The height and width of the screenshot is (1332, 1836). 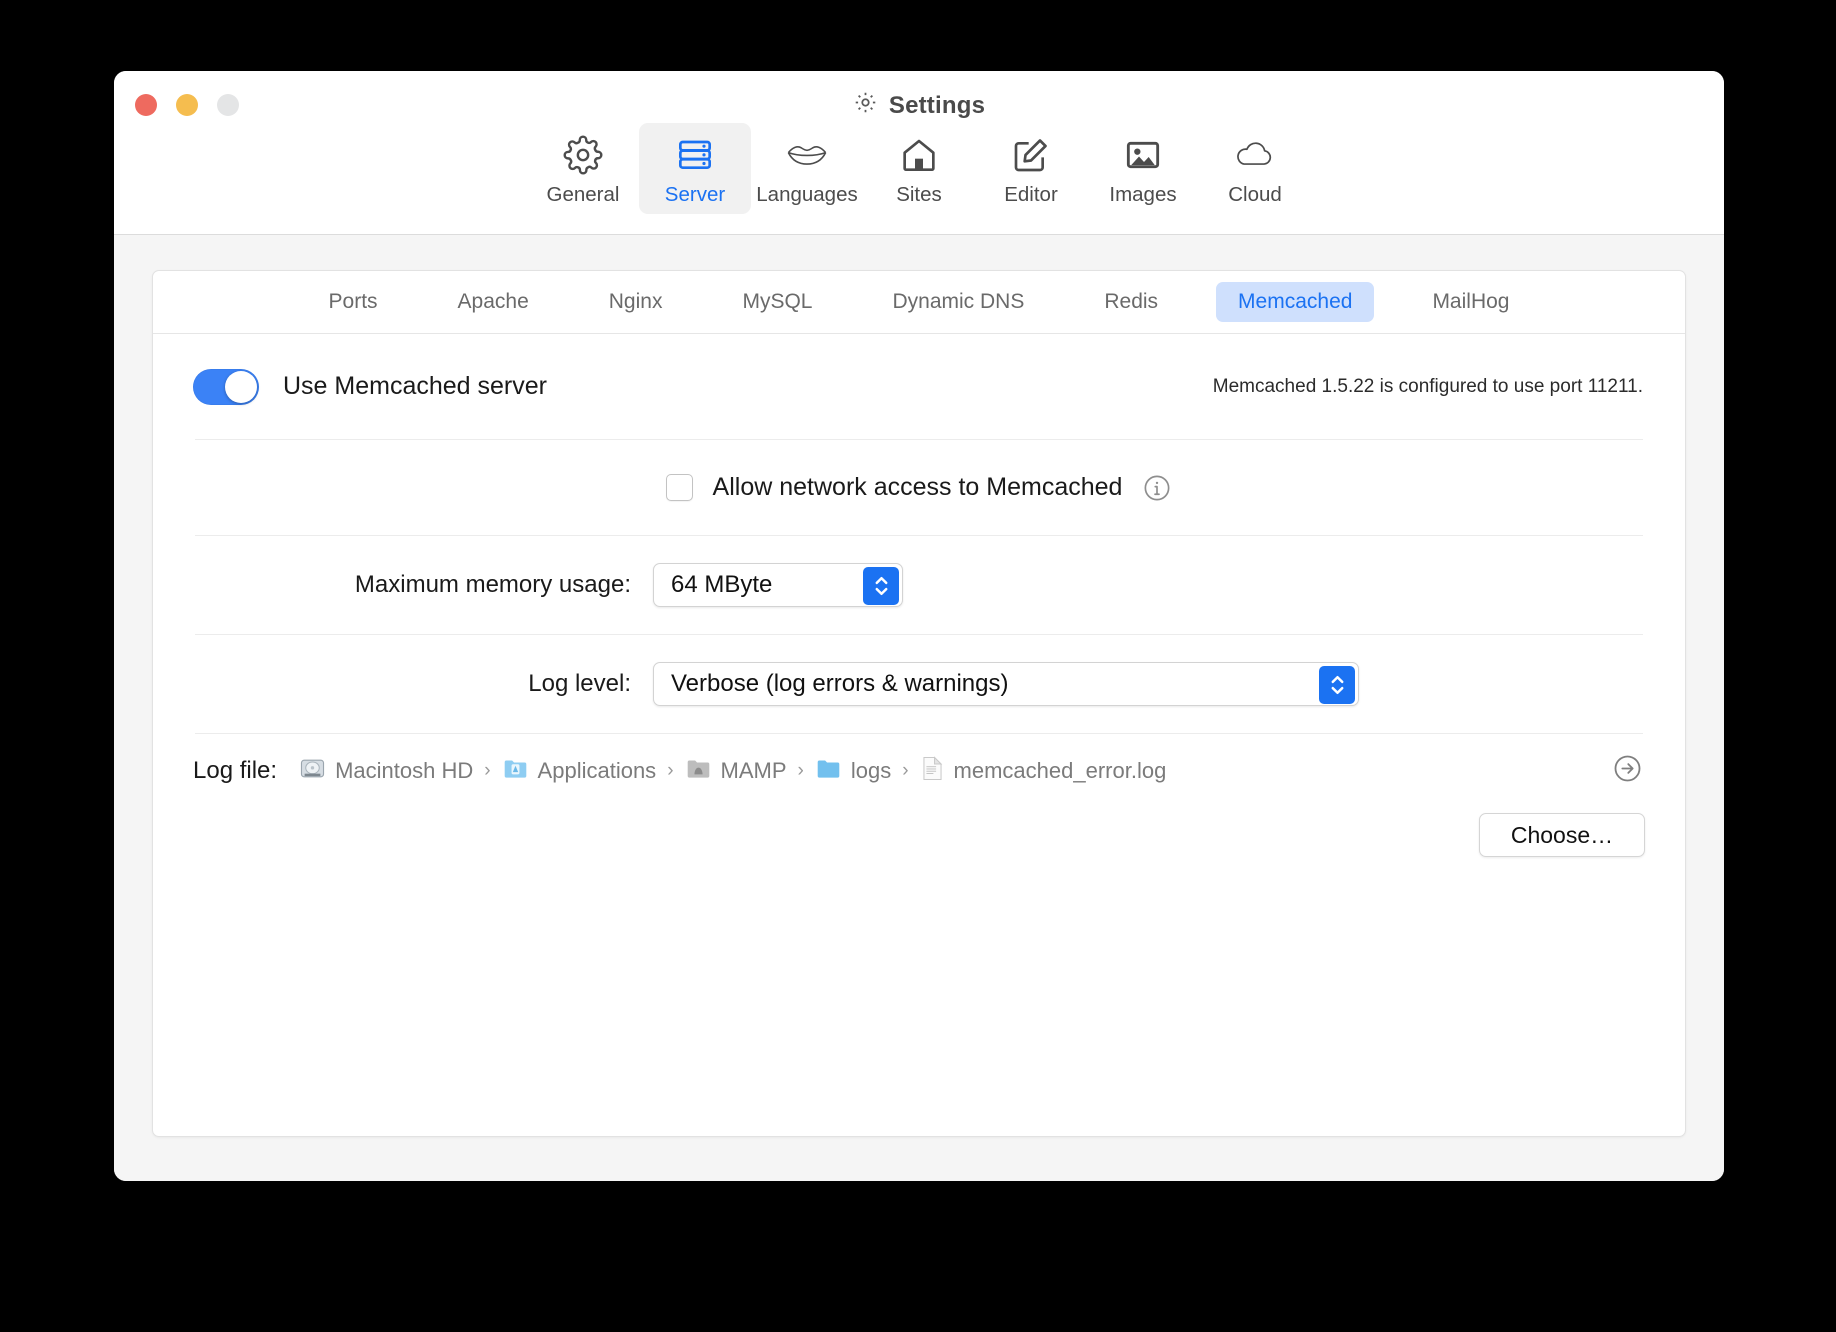 I want to click on window-title-text: Settings, so click(x=937, y=105).